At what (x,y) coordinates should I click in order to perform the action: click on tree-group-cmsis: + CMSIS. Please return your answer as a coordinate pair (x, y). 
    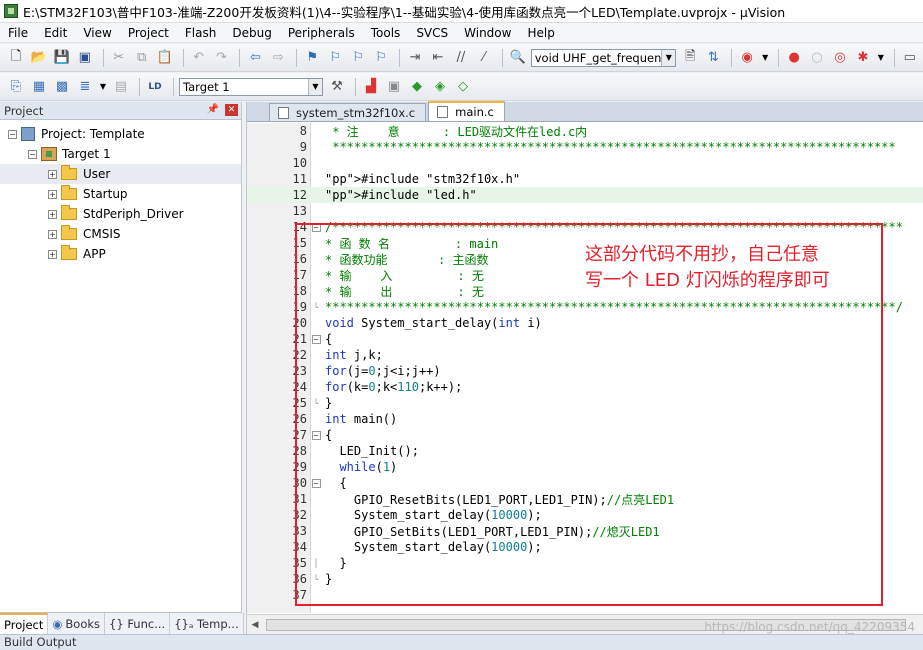
    Looking at the image, I should click on (120, 234).